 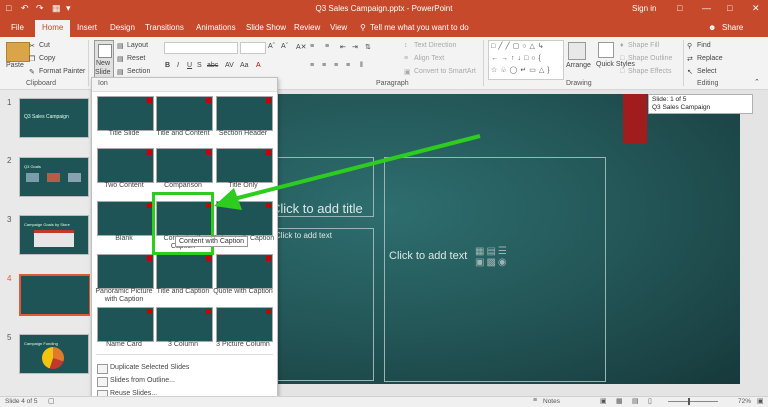 What do you see at coordinates (32, 59) in the screenshot?
I see `copy-icon: ❐` at bounding box center [32, 59].